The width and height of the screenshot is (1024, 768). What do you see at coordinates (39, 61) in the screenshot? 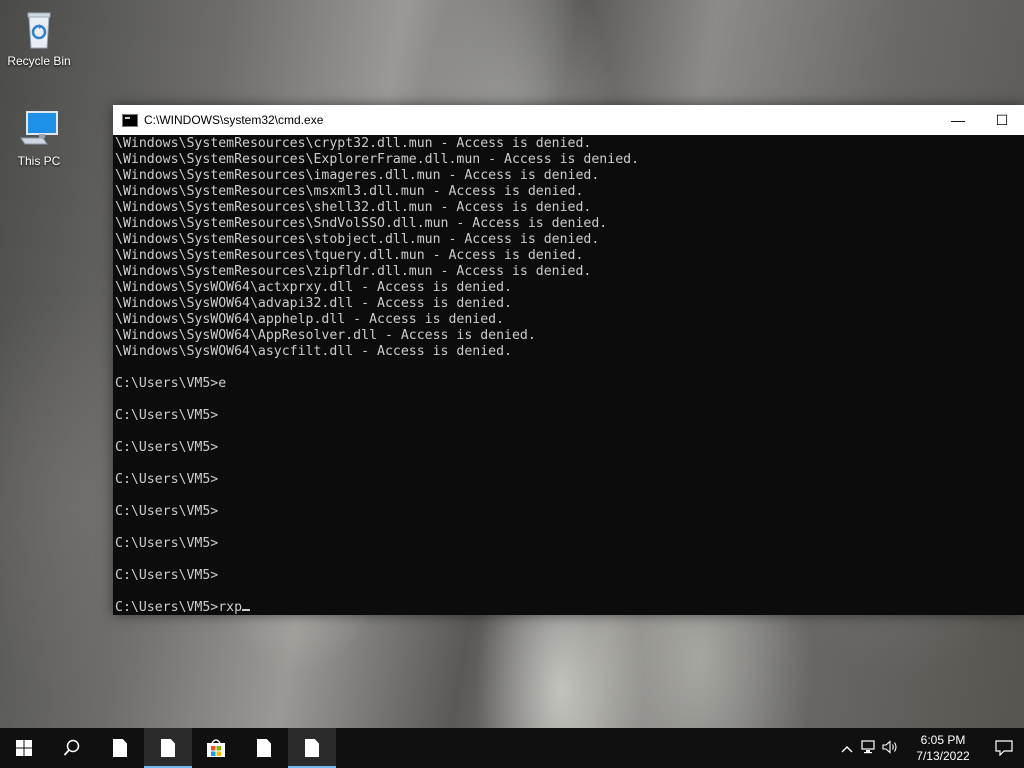
I see `recycle-bin-label: Recycle Bin` at bounding box center [39, 61].